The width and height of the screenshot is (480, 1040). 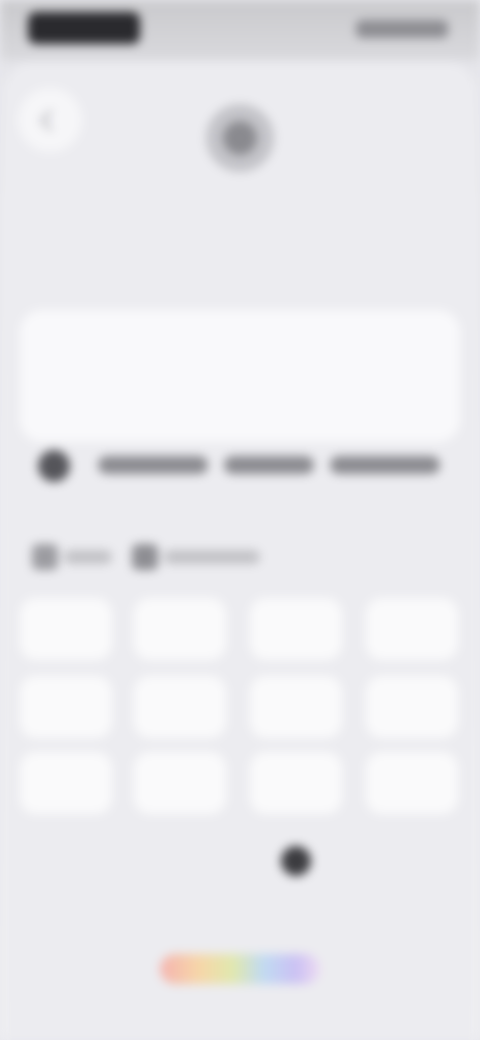 I want to click on assistant-bar, so click(x=240, y=969).